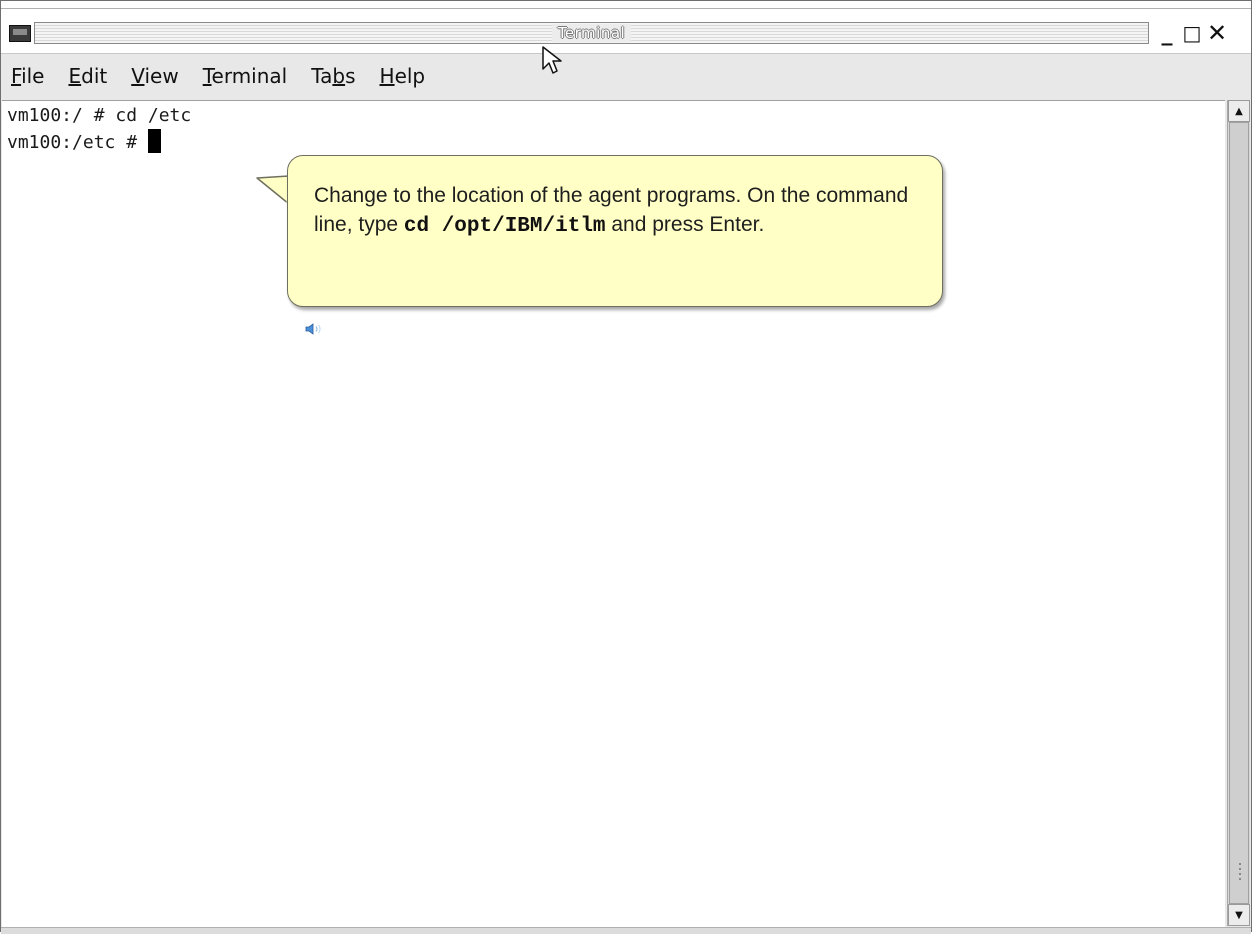 This screenshot has width=1252, height=934. Describe the element at coordinates (20, 33) in the screenshot. I see `terminal-window-icon` at that location.